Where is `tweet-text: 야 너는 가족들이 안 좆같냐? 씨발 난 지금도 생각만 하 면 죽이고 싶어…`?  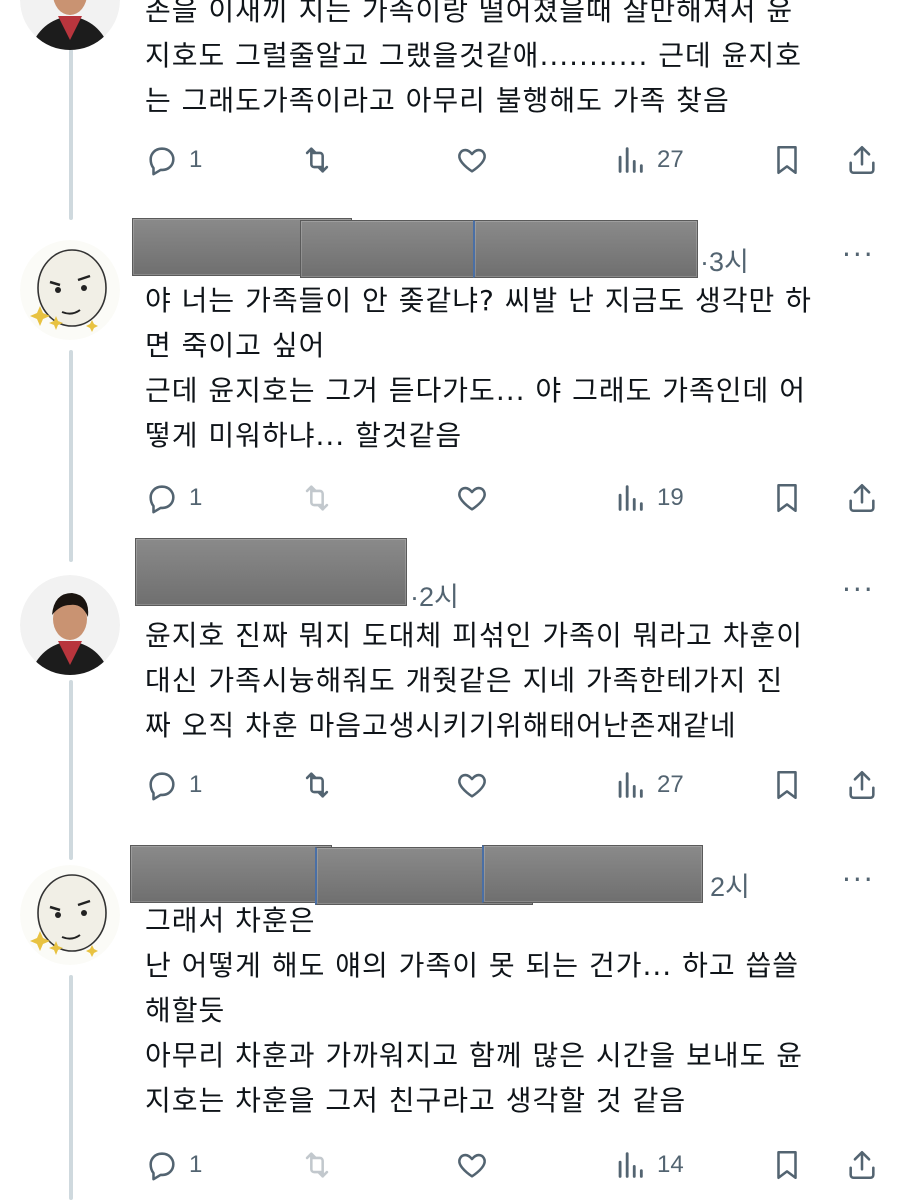 tweet-text: 야 너는 가족들이 안 좆같냐? 씨발 난 지금도 생각만 하 면 죽이고 싶어… is located at coordinates (515, 368).